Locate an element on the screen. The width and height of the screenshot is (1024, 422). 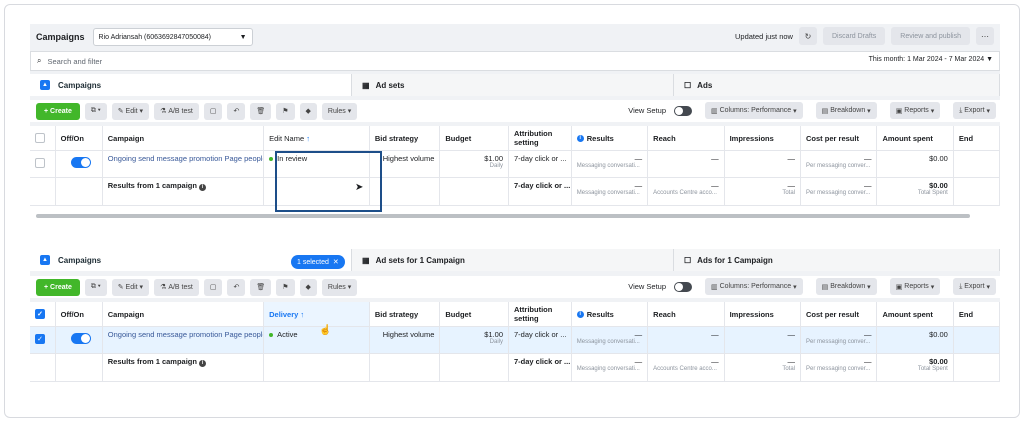
columns-label: Columns: Performance is located at coordinates (755, 110).